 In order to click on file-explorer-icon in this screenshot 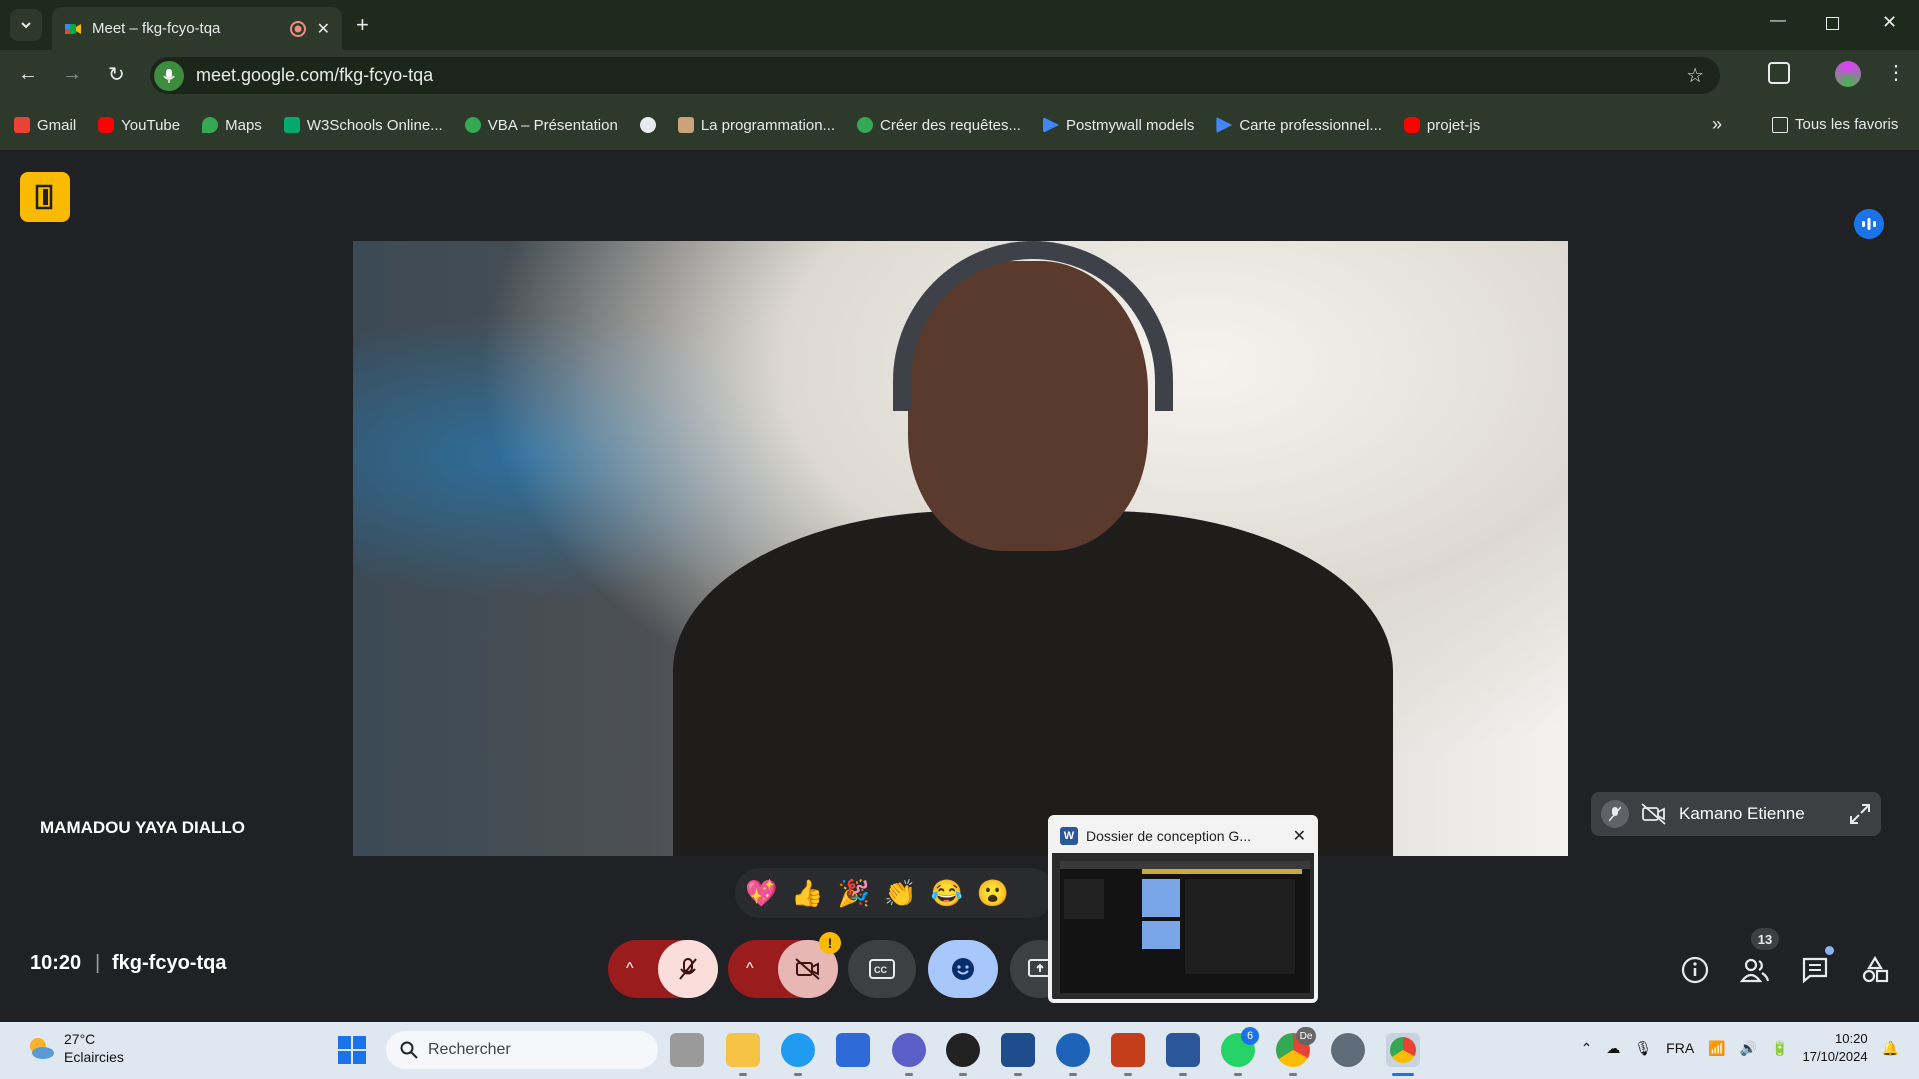, I will do `click(743, 1050)`.